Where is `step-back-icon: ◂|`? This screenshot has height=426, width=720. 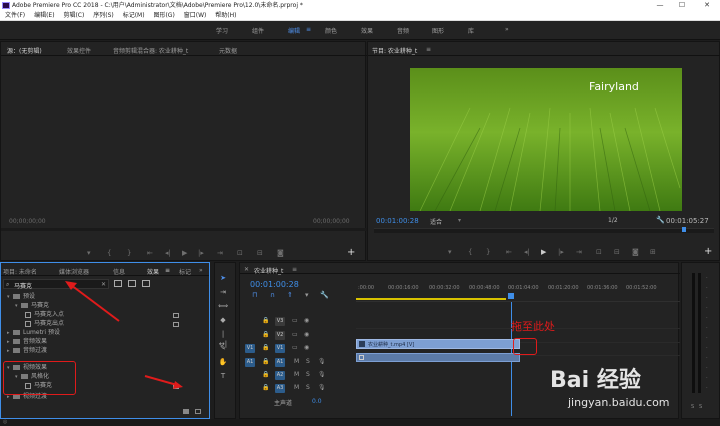
step-back-icon: ◂| is located at coordinates (168, 253).